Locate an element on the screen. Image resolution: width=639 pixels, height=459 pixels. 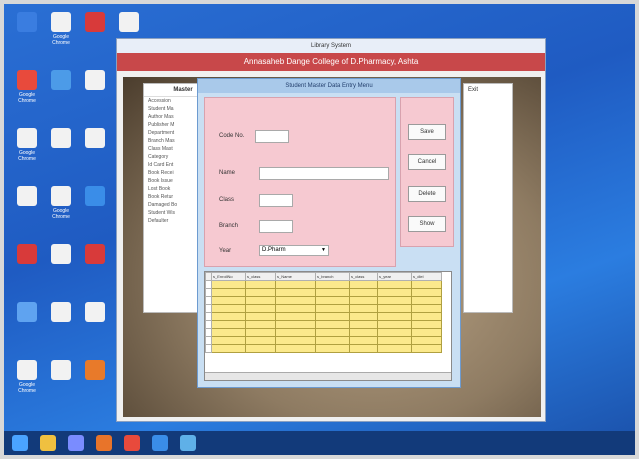
column-header: s_Name is located at coordinates (295, 276).